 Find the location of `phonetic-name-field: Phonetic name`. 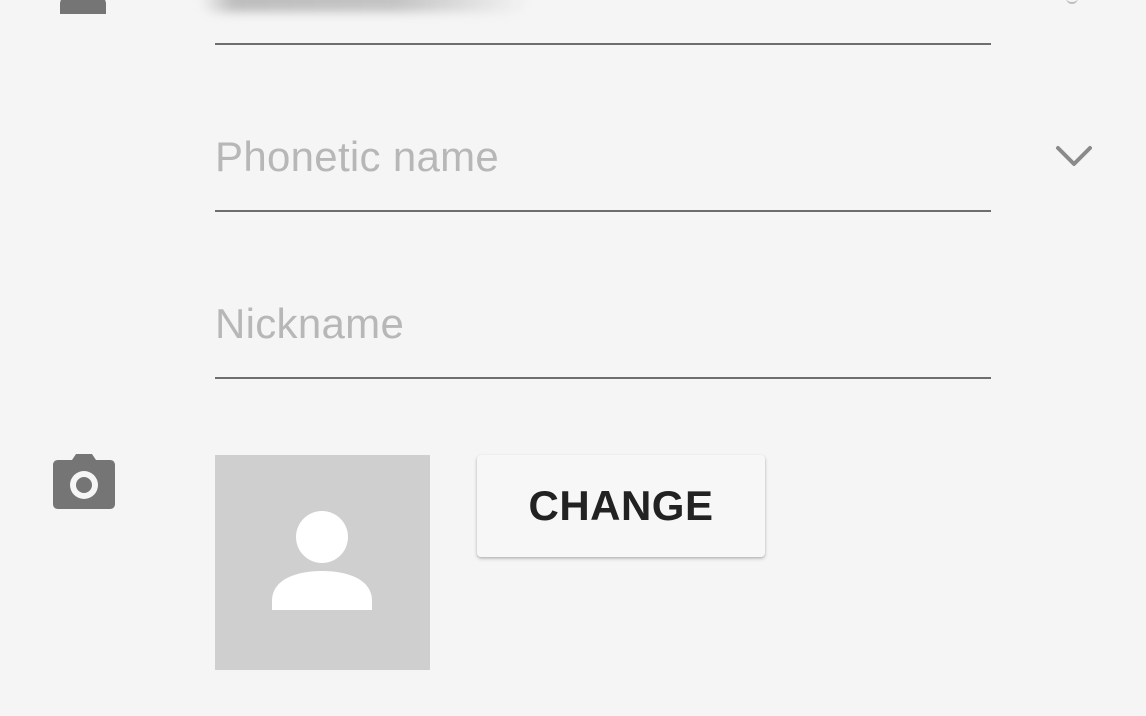

phonetic-name-field: Phonetic name is located at coordinates (357, 157).